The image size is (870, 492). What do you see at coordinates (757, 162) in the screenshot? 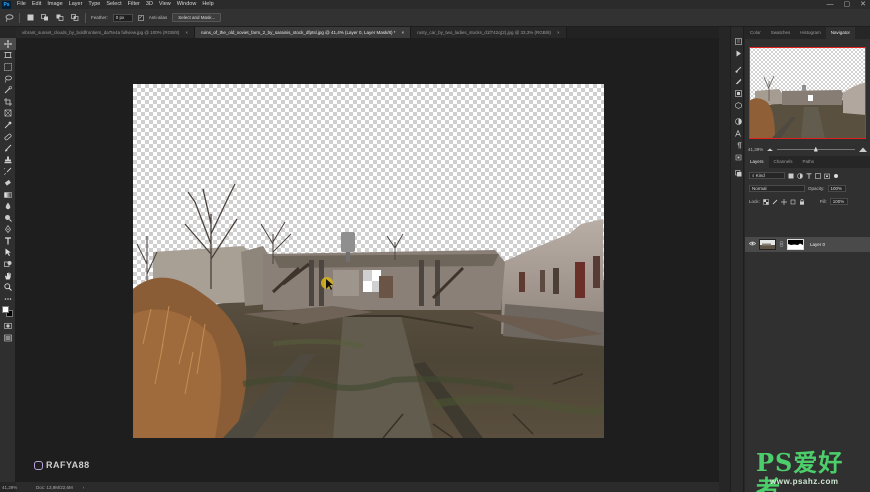
I see `tab-layers: Layers` at bounding box center [757, 162].